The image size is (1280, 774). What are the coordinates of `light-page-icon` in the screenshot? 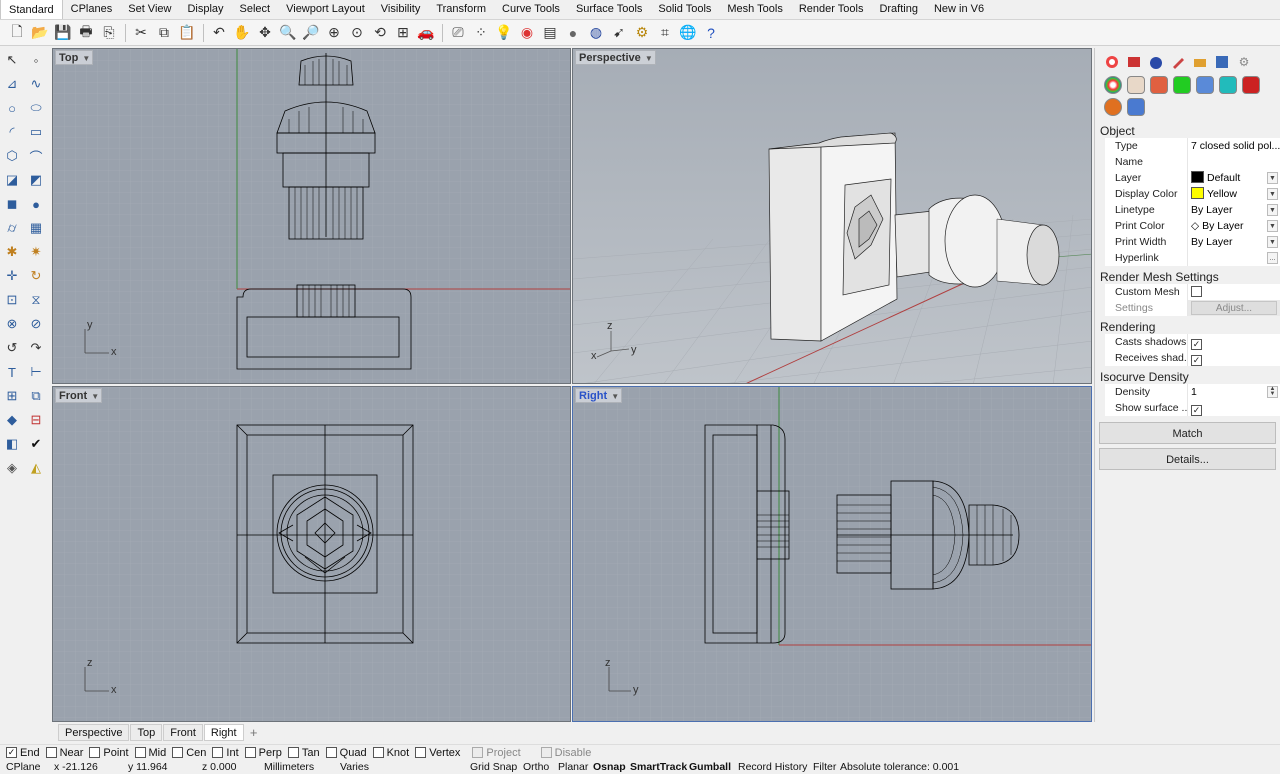 It's located at (1204, 85).